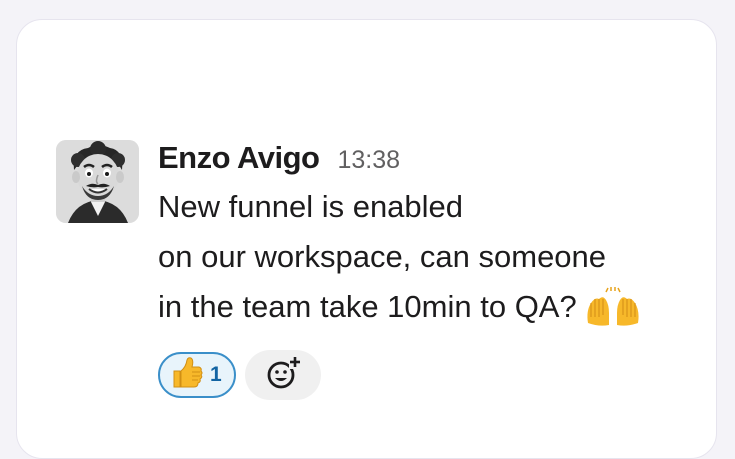 The image size is (735, 459). I want to click on add-reaction-icon, so click(283, 375).